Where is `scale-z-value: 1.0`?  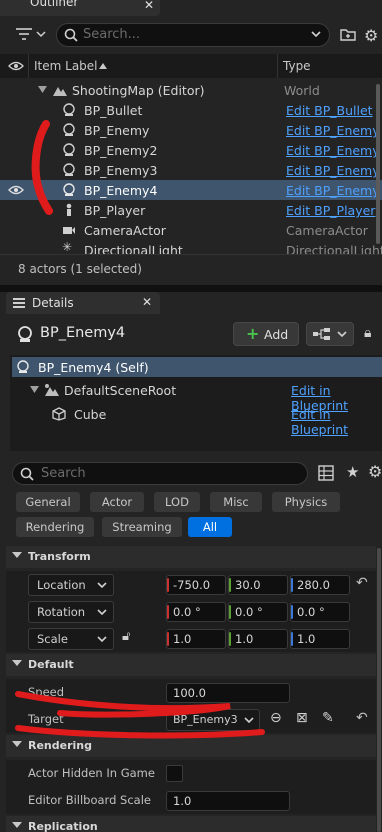
scale-z-value: 1.0 is located at coordinates (306, 639).